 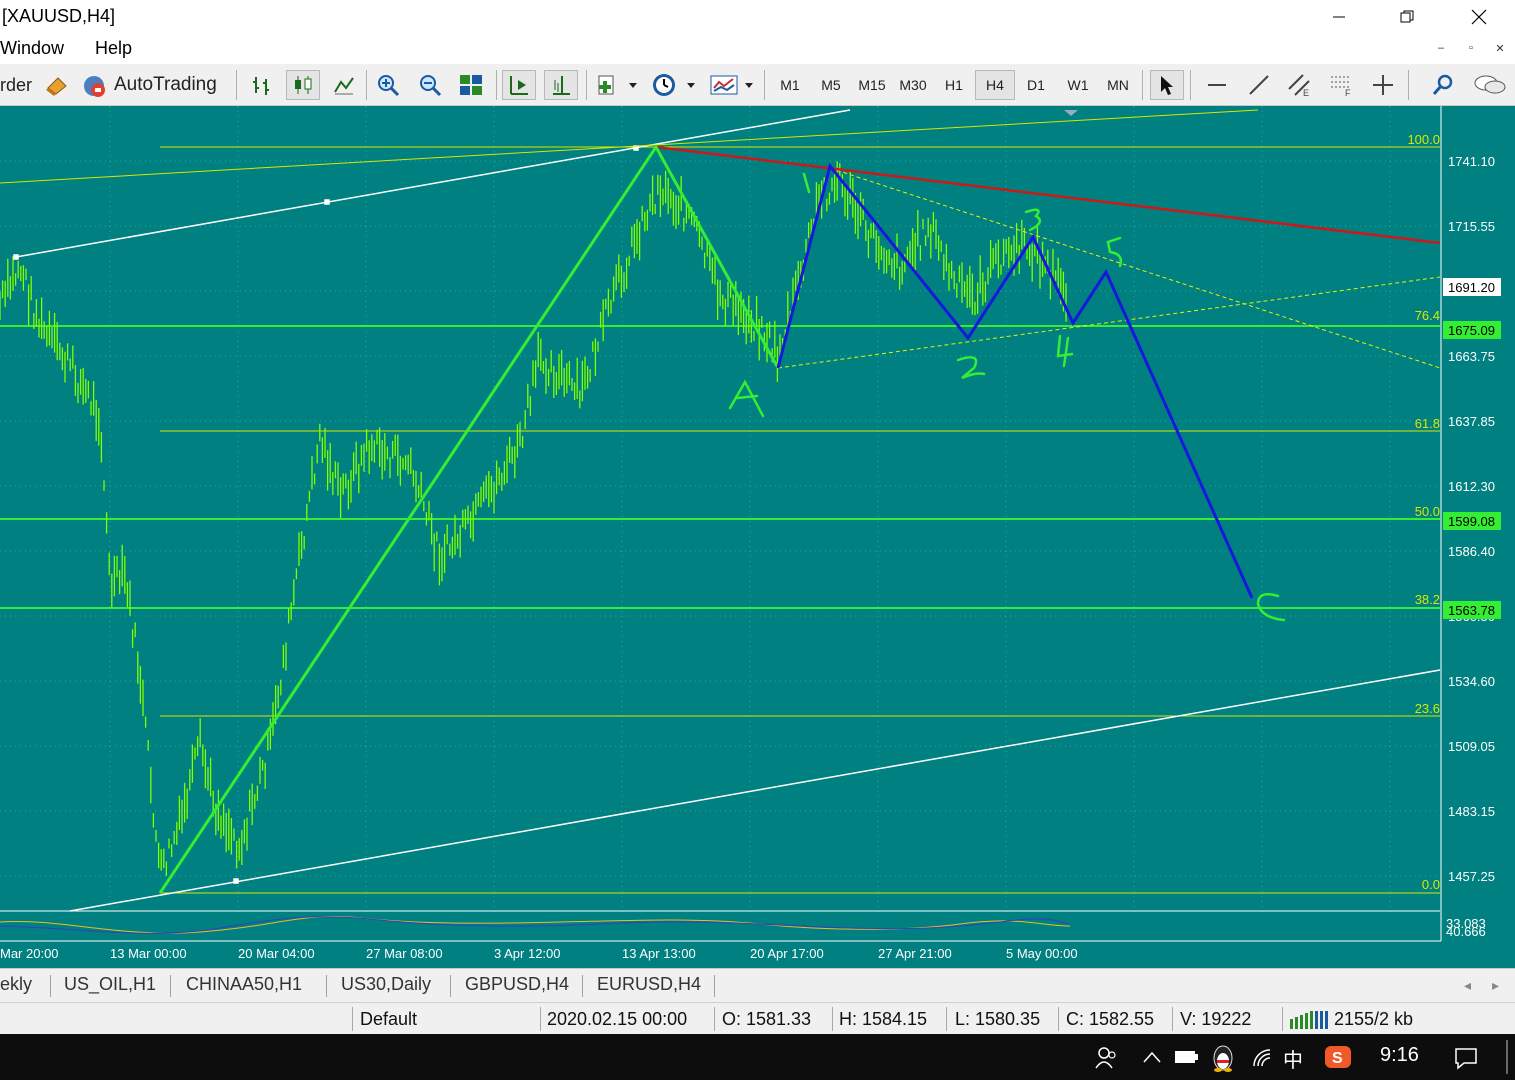 I want to click on qq-penguin-icon, so click(x=1223, y=1058).